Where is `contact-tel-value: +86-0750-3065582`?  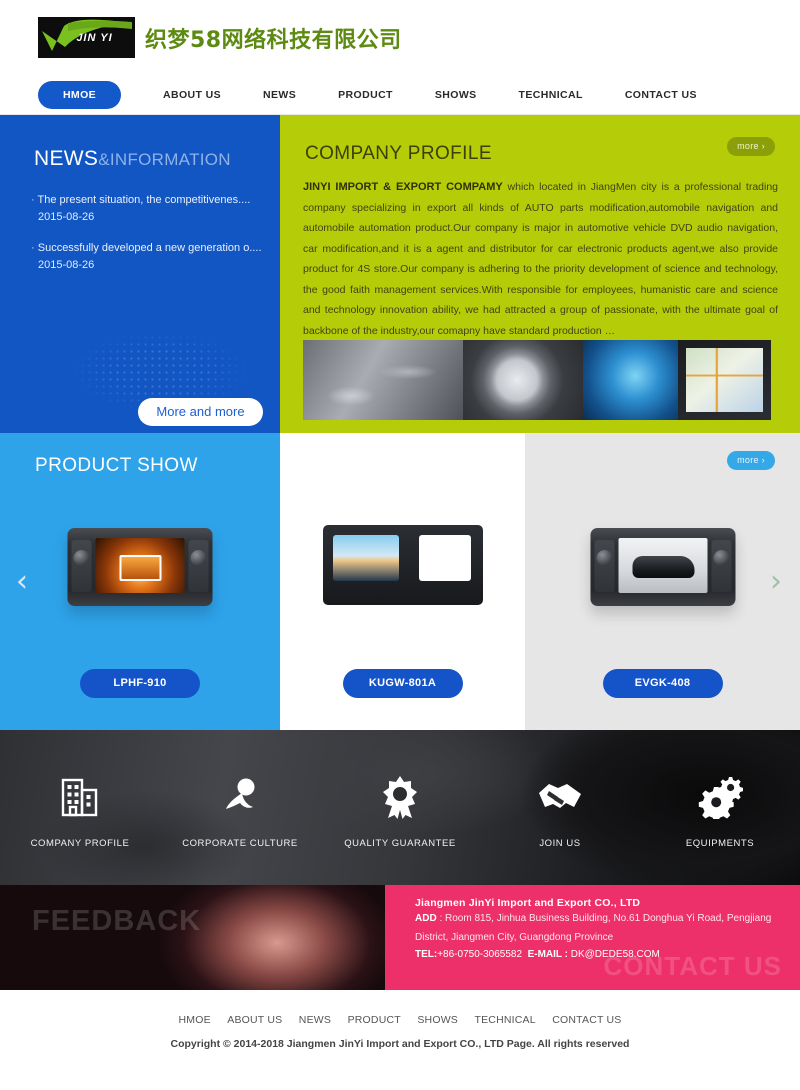
contact-tel-value: +86-0750-3065582 is located at coordinates (480, 954).